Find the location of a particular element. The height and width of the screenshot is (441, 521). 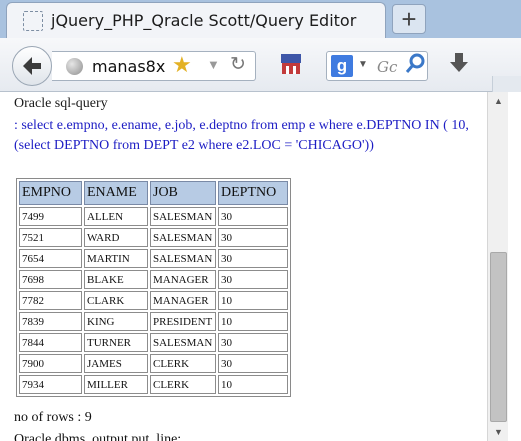

browser-tab: jQuery_PHP_Qracle Scott/Query Editor is located at coordinates (196, 20).